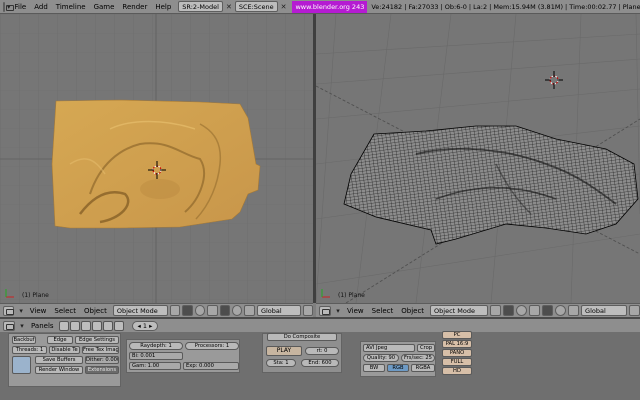 This screenshot has width=640, height=400. I want to click on menu-render: Render, so click(134, 7).